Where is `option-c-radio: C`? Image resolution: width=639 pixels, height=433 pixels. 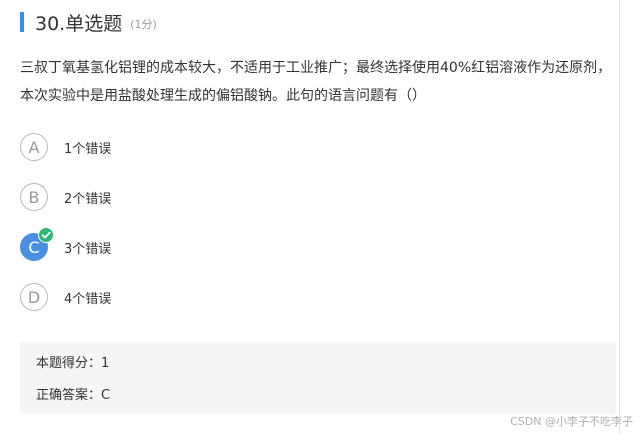 option-c-radio: C is located at coordinates (37, 244).